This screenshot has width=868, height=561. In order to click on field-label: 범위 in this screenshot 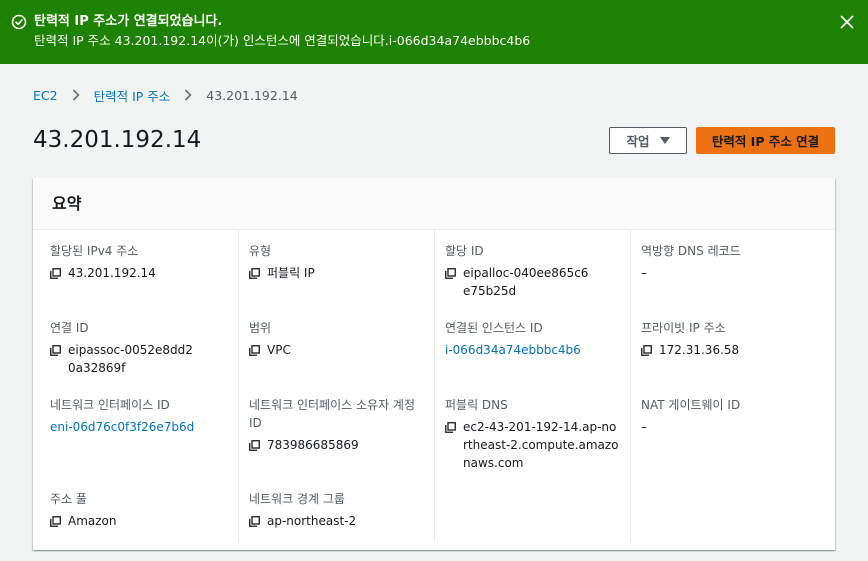, I will do `click(260, 328)`.